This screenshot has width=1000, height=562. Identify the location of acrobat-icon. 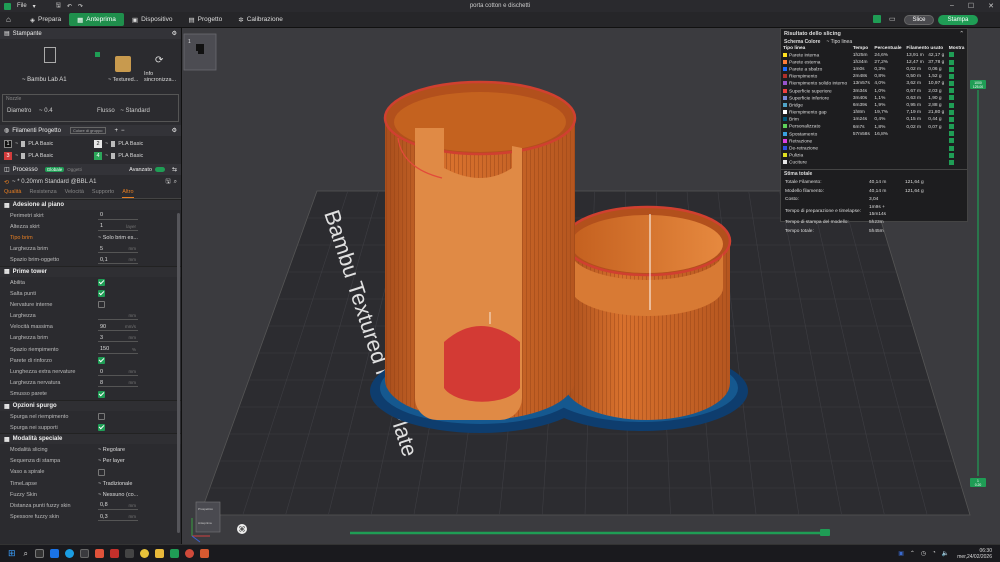
(115, 553).